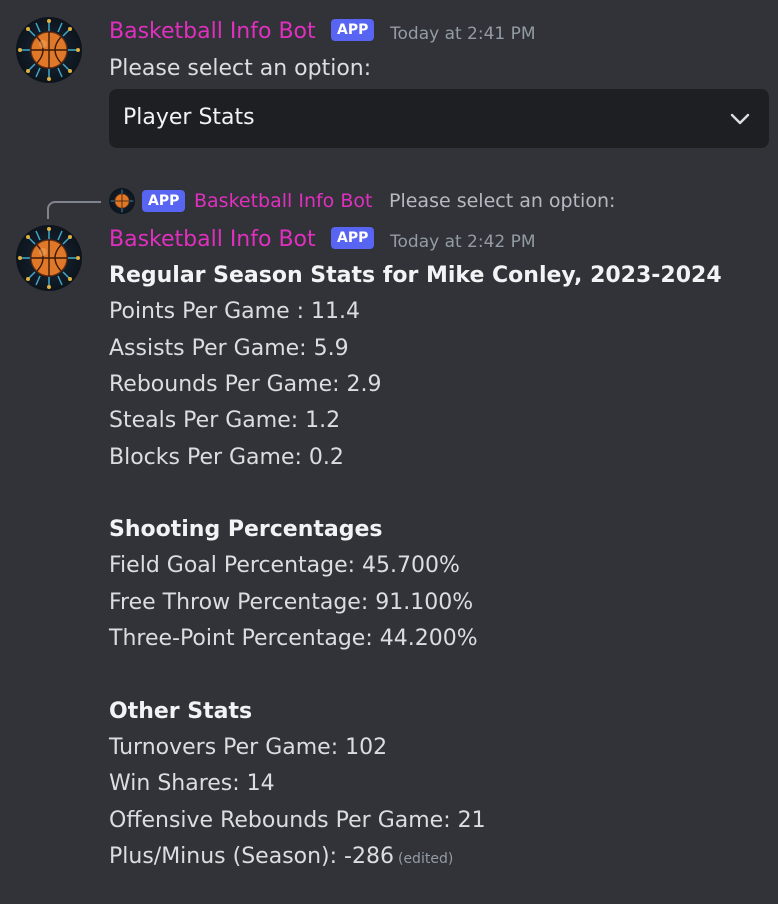  Describe the element at coordinates (251, 856) in the screenshot. I see `stat-line-text: Plus/Minus (Season): -286` at that location.